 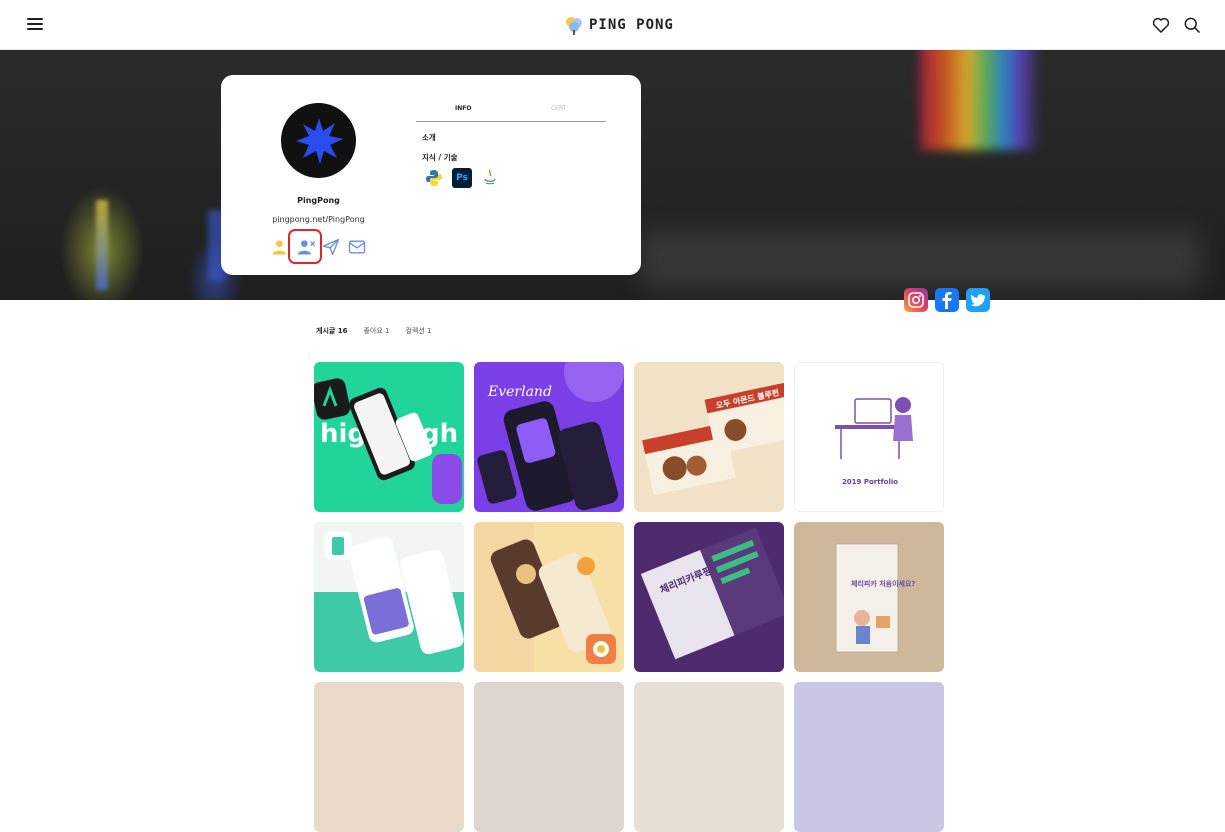 I want to click on post-tile: Everland, so click(x=549, y=437).